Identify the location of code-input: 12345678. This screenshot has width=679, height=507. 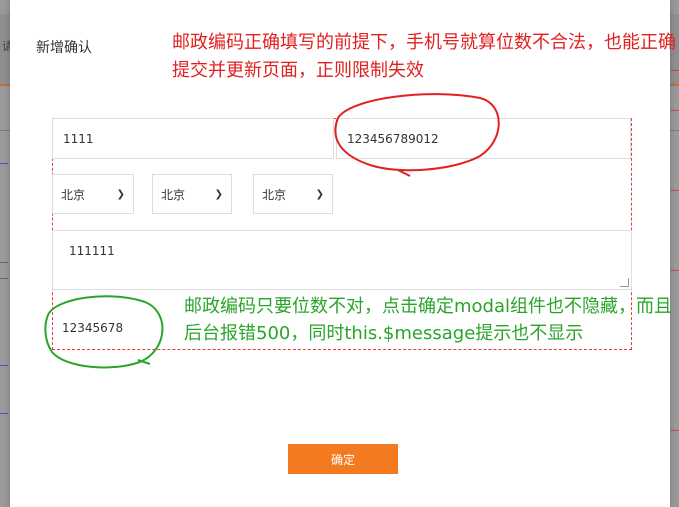
(117, 328).